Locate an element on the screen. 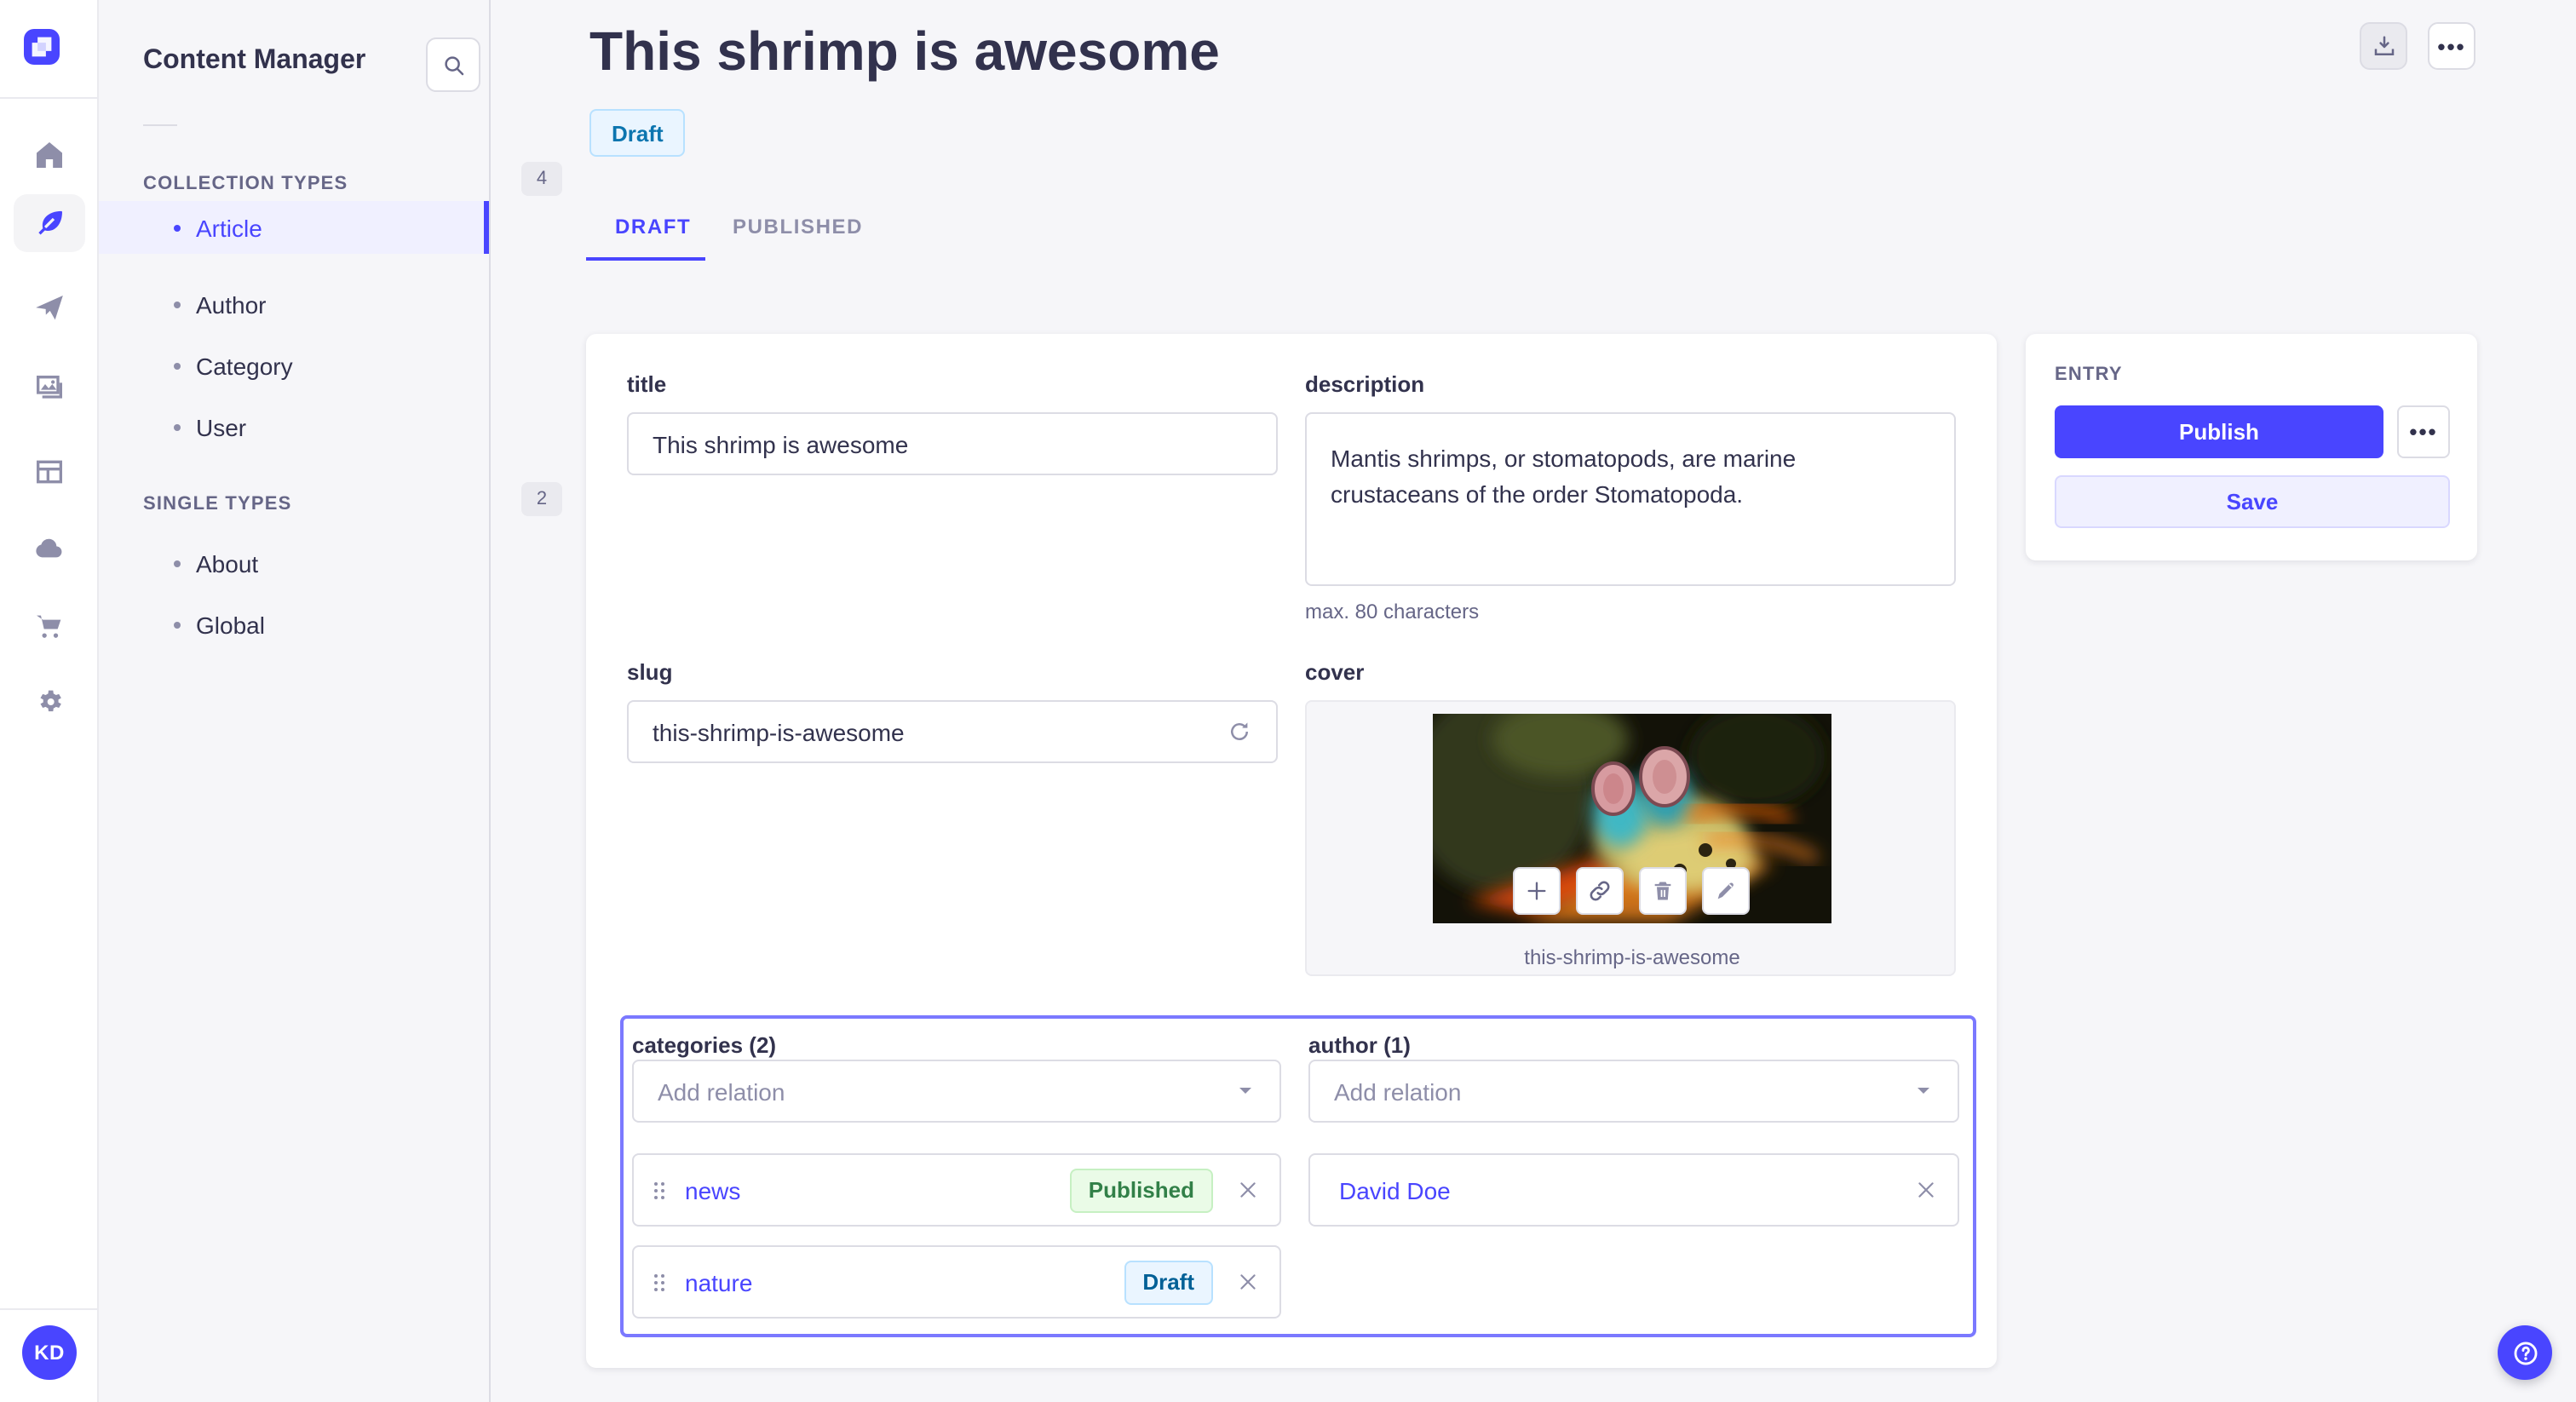  slug-label: slug is located at coordinates (650, 672).